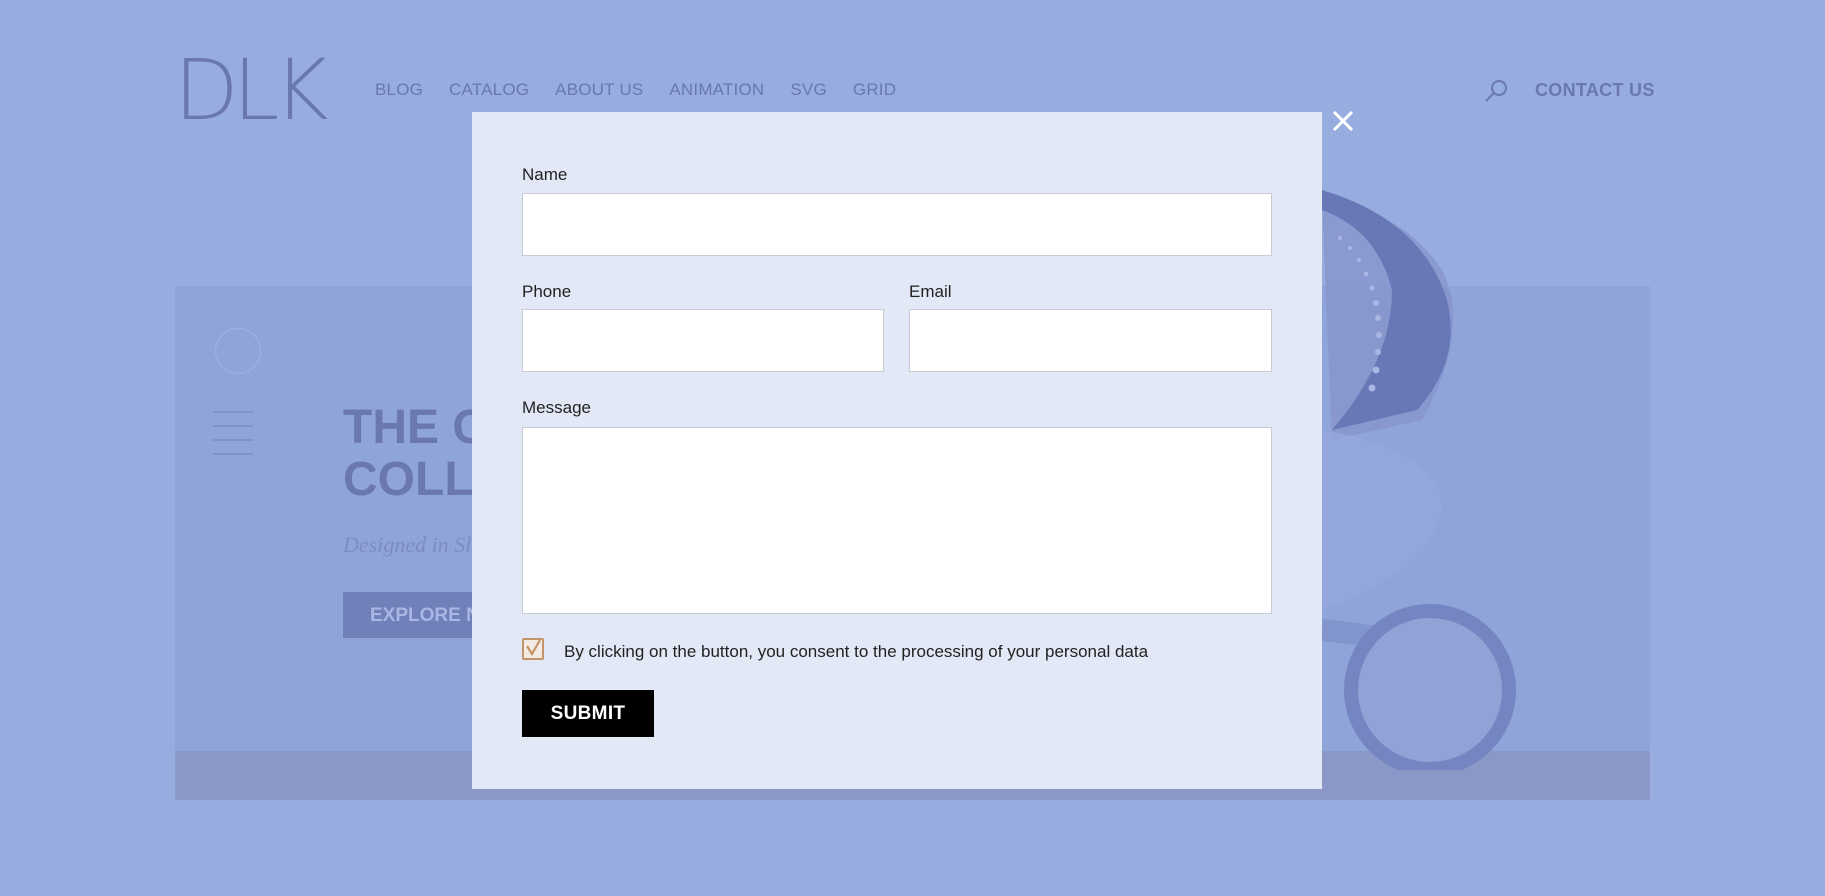 Image resolution: width=1825 pixels, height=896 pixels. Describe the element at coordinates (874, 90) in the screenshot. I see `nav-item-grid: GRID` at that location.